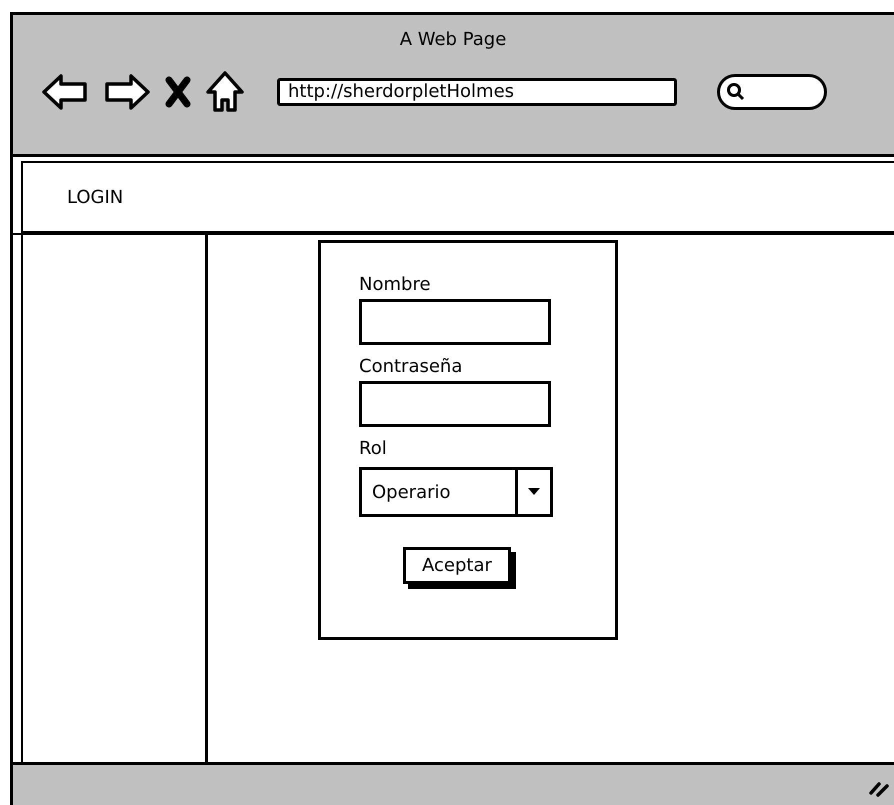  Describe the element at coordinates (772, 92) in the screenshot. I see `search-field` at that location.